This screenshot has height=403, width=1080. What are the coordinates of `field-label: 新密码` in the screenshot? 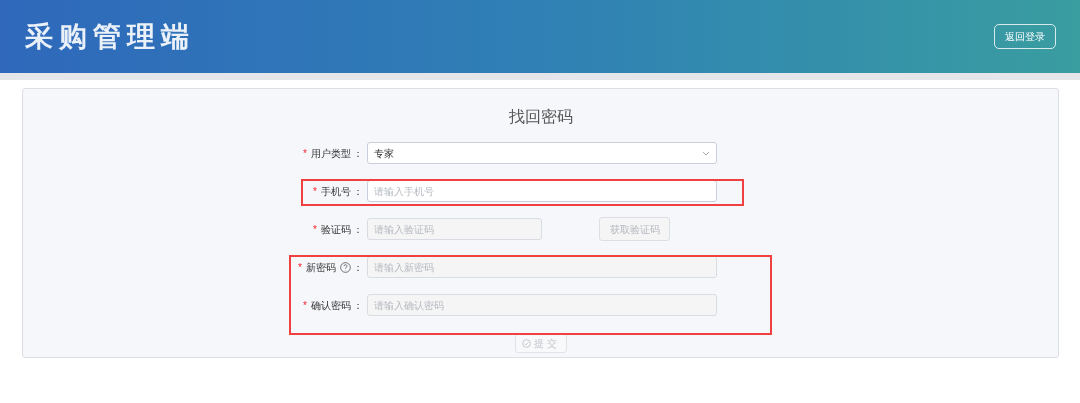 It's located at (321, 267).